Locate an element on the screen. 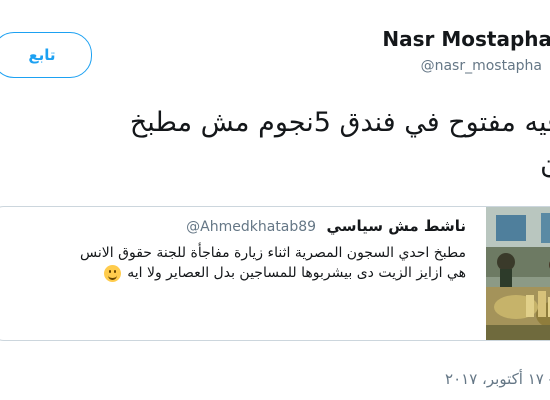  tweet-text-line: فيه مفتوح في فندق 5نجوم مش مطبخ is located at coordinates (339, 122).